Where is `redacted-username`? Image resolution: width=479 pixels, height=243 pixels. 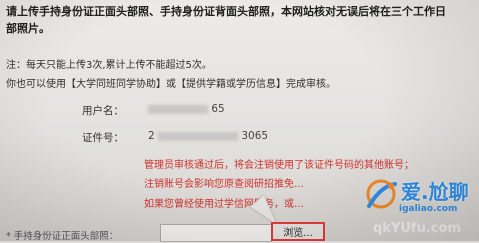 redacted-username is located at coordinates (178, 109).